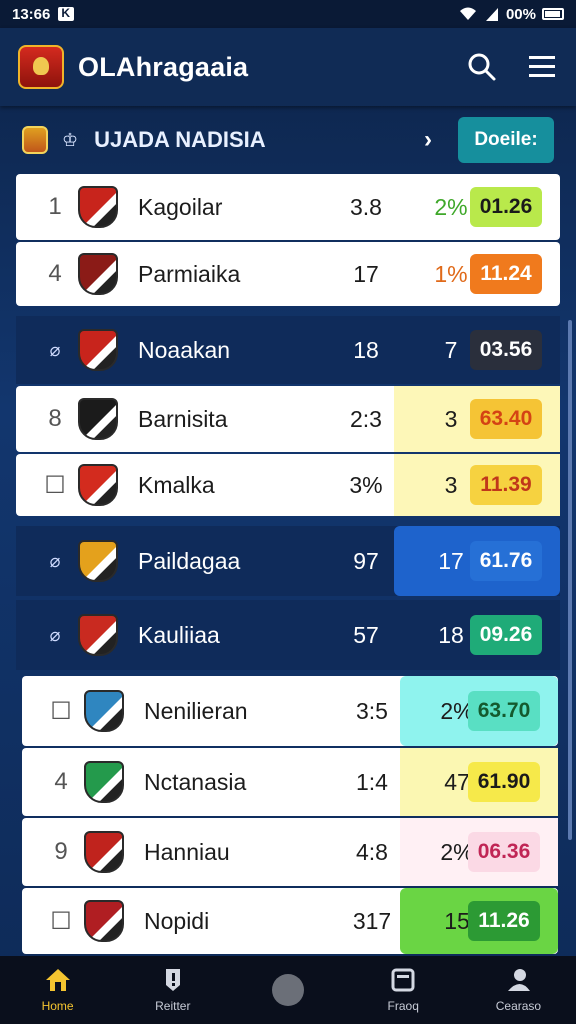  I want to click on search-button, so click(482, 67).